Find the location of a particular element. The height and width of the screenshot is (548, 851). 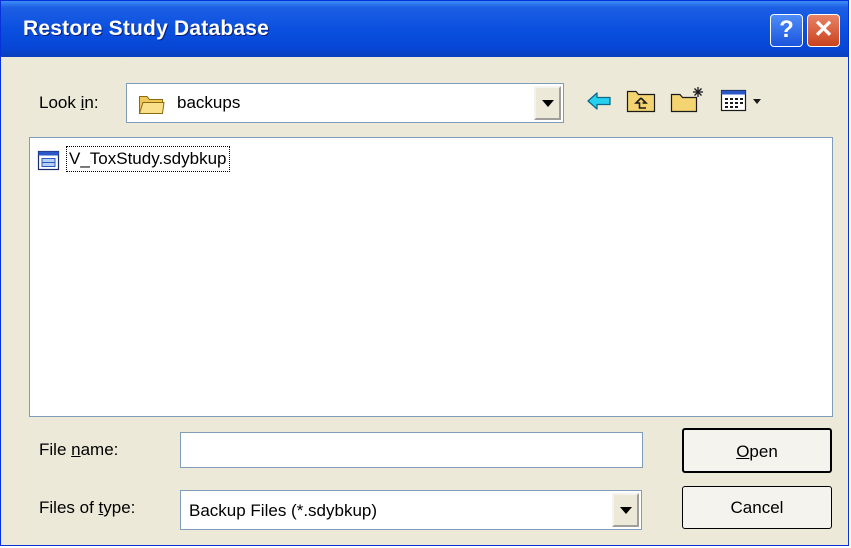

view-menu-icon is located at coordinates (743, 101).